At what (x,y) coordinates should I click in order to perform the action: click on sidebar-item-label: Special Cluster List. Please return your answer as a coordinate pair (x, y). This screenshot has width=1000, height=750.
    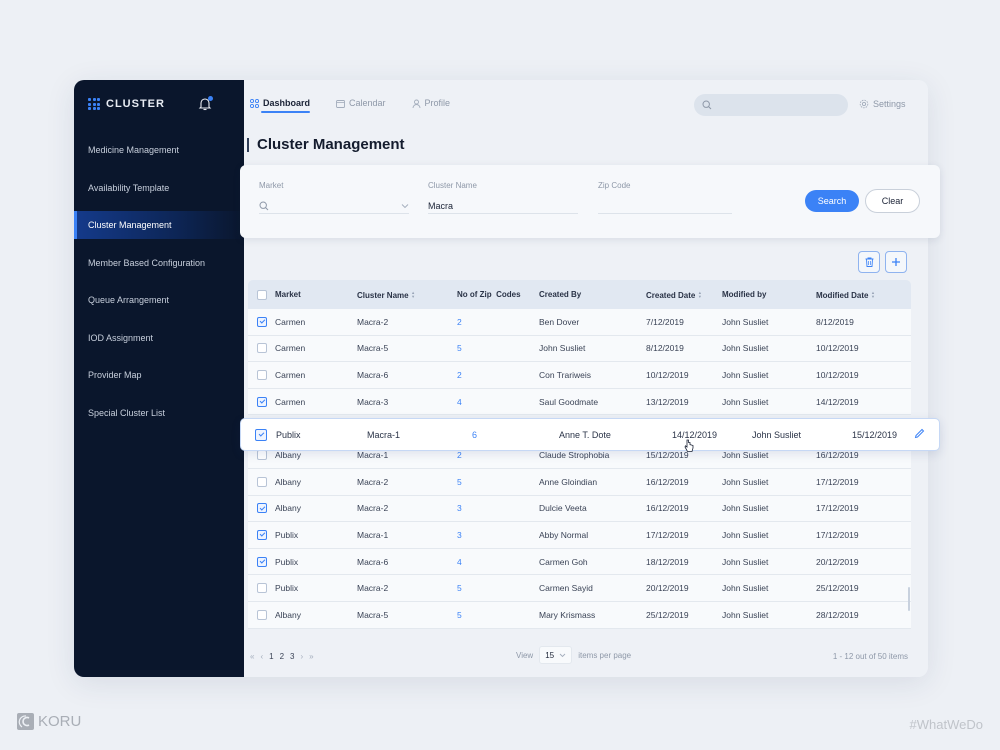
    Looking at the image, I should click on (127, 412).